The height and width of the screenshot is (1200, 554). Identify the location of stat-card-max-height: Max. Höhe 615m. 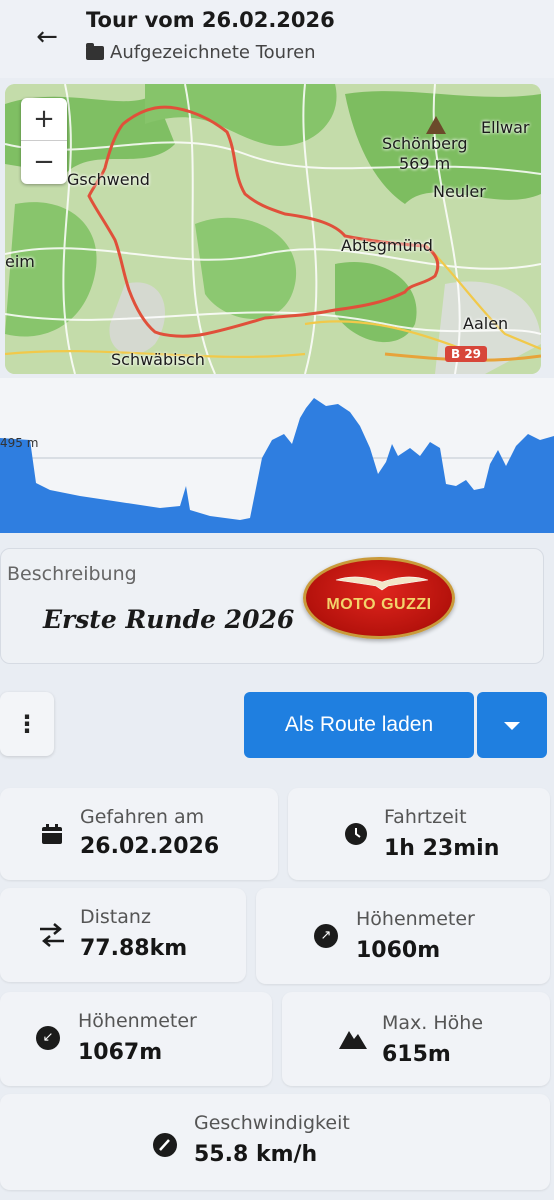
(416, 1039).